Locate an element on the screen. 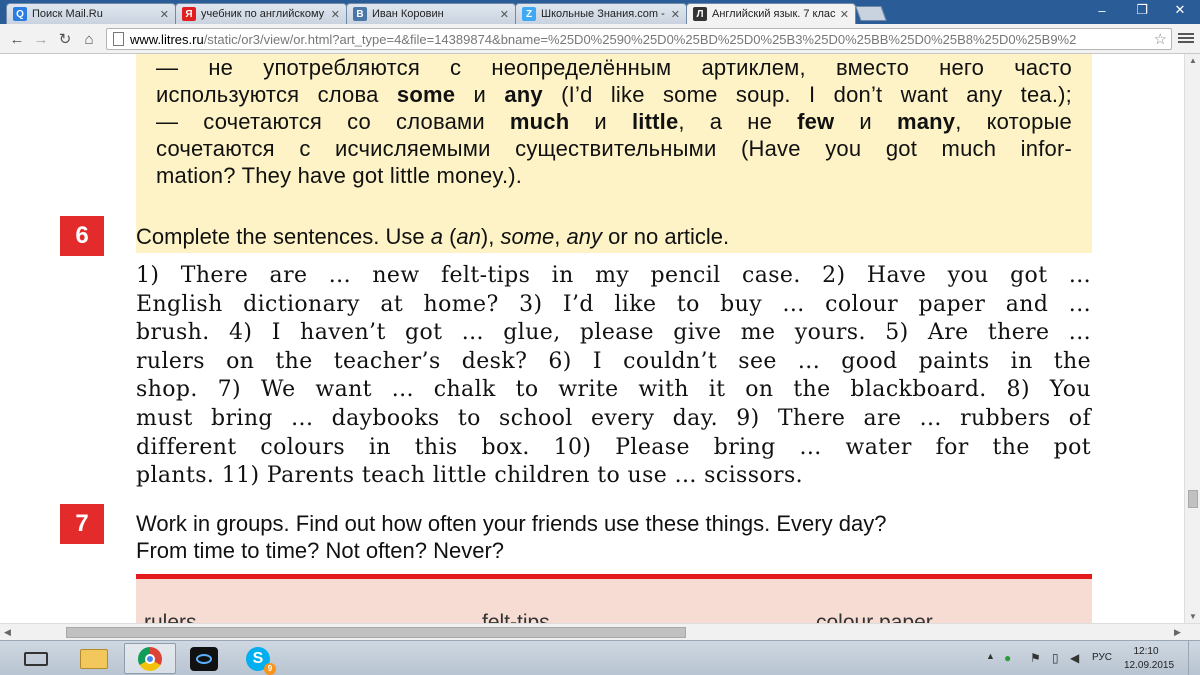  tab-yandex-search: Я учебник по английскому ✕ is located at coordinates (261, 13).